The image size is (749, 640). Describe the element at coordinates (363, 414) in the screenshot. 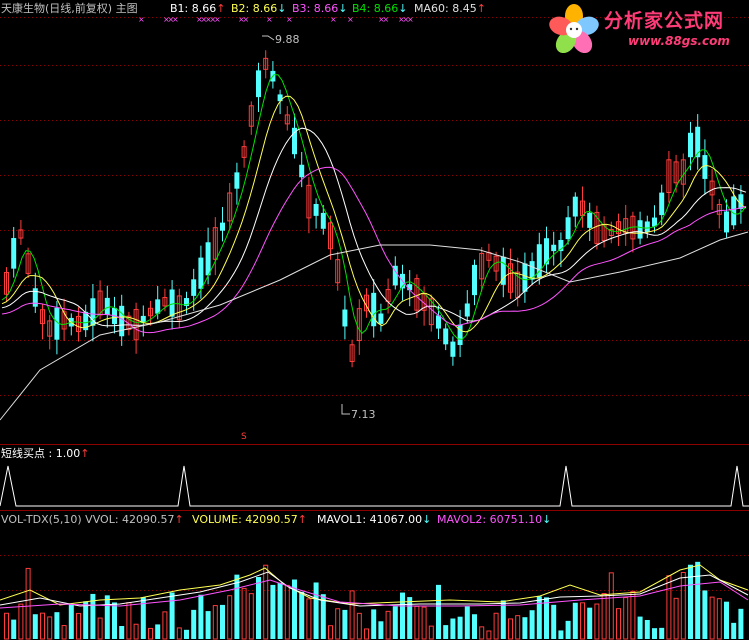

I see `low-price-label: 7.13` at that location.